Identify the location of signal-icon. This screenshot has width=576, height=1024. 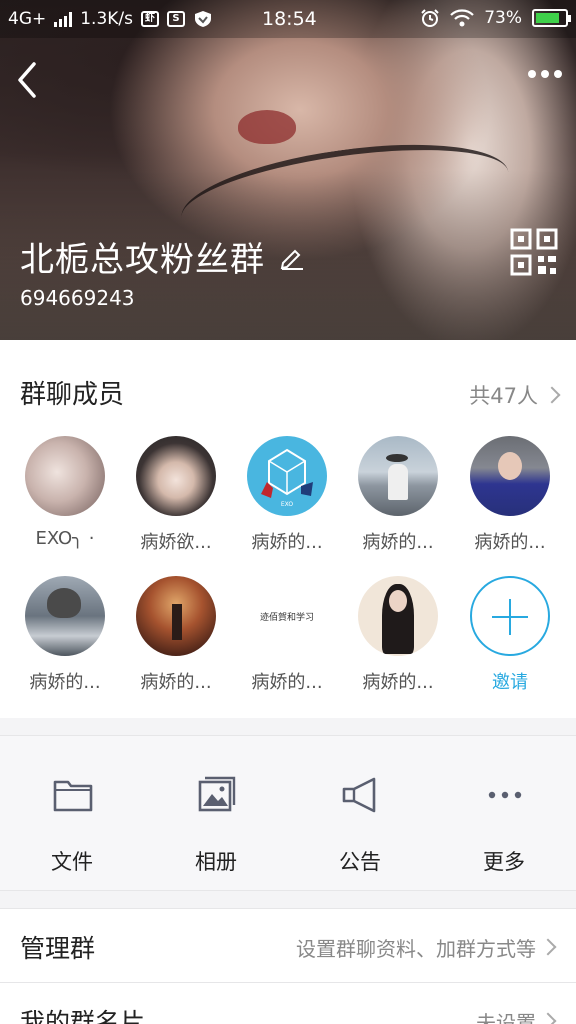
(63, 19).